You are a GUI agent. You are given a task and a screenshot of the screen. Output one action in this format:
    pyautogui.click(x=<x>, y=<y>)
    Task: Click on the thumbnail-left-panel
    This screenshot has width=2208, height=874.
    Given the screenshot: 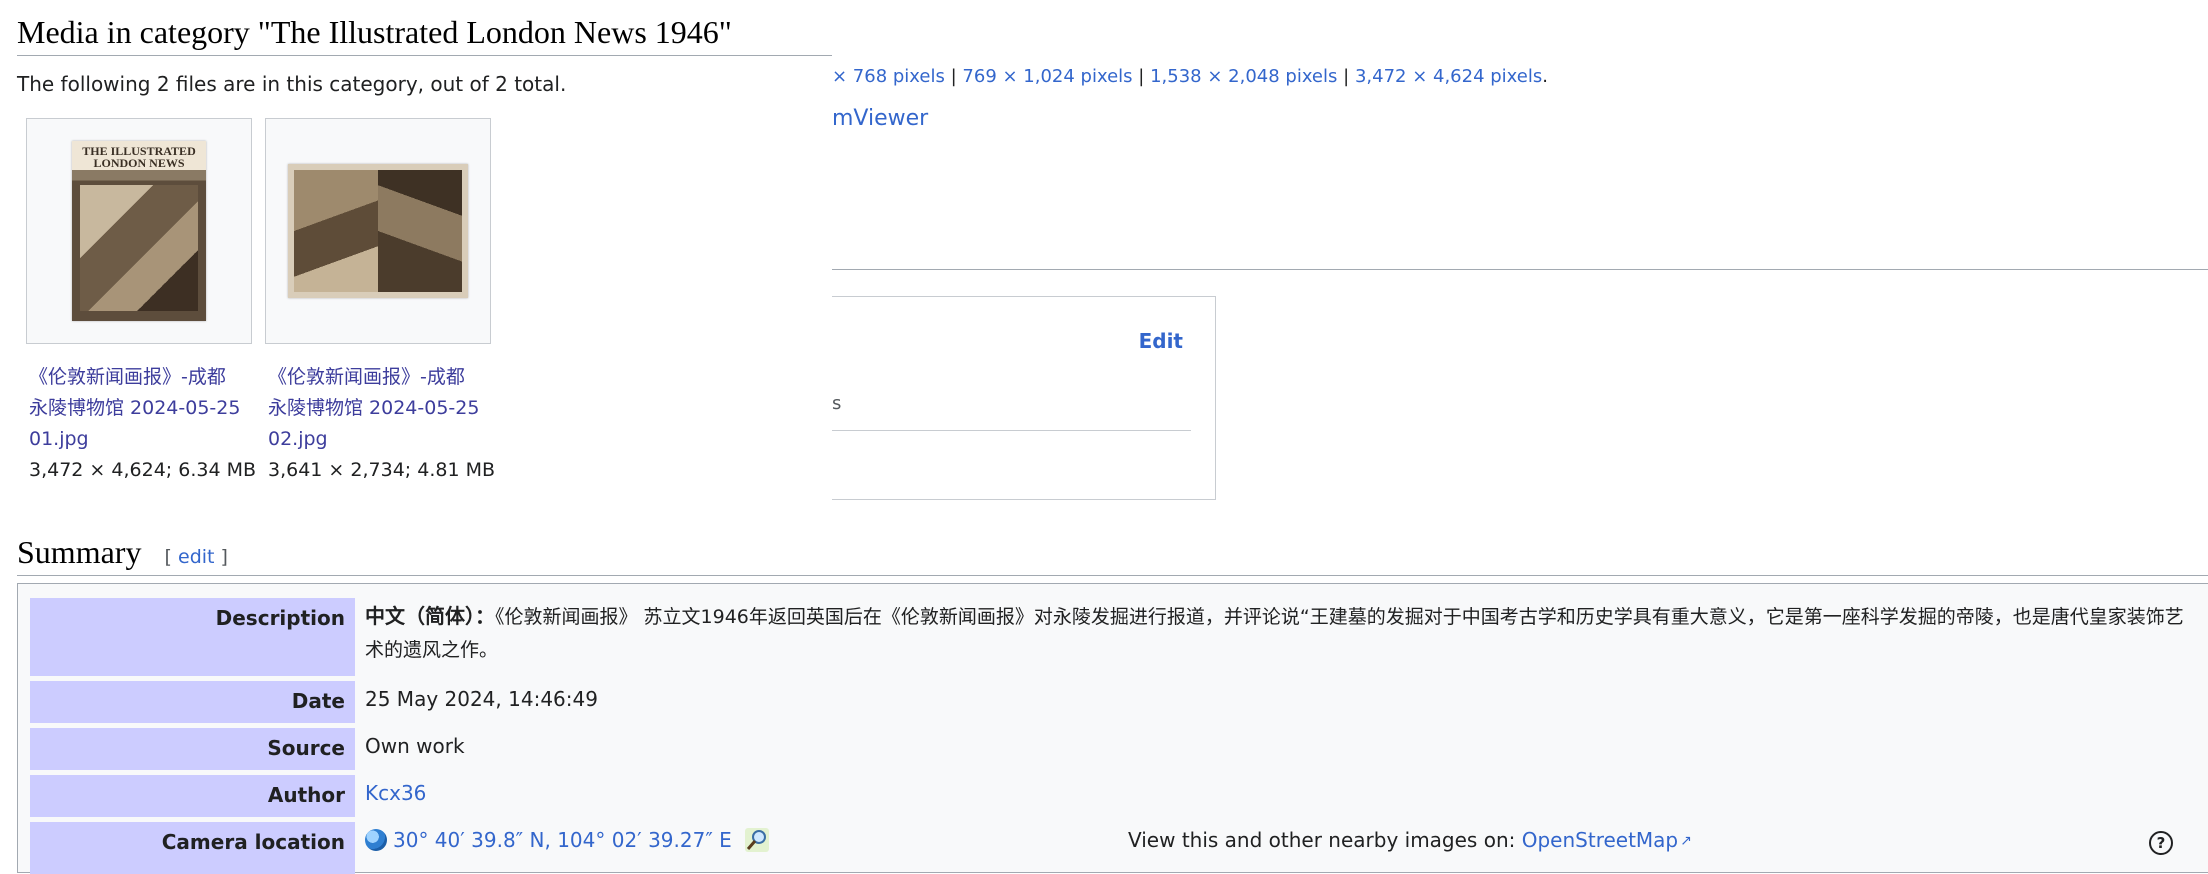 What is the action you would take?
    pyautogui.click(x=336, y=231)
    